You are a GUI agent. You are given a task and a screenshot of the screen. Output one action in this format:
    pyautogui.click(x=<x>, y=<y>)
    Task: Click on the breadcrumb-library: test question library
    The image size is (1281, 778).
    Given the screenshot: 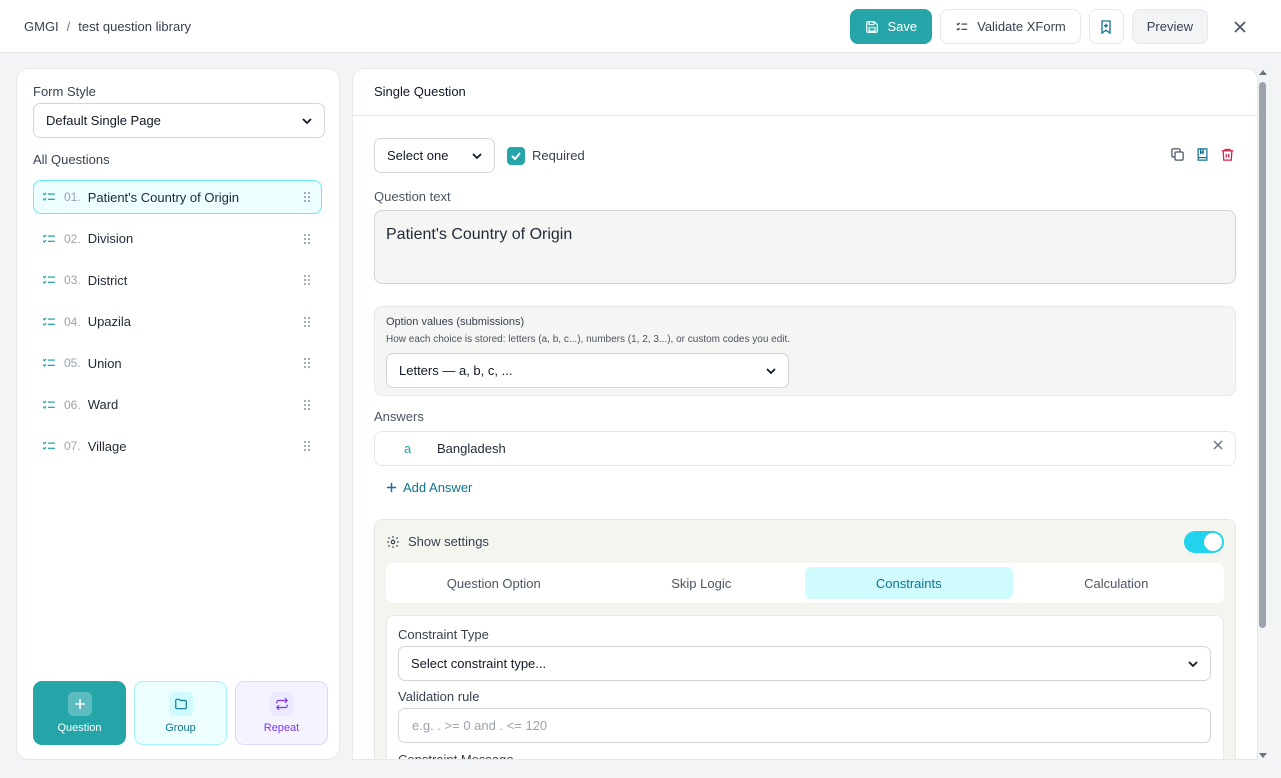 What is the action you would take?
    pyautogui.click(x=135, y=26)
    